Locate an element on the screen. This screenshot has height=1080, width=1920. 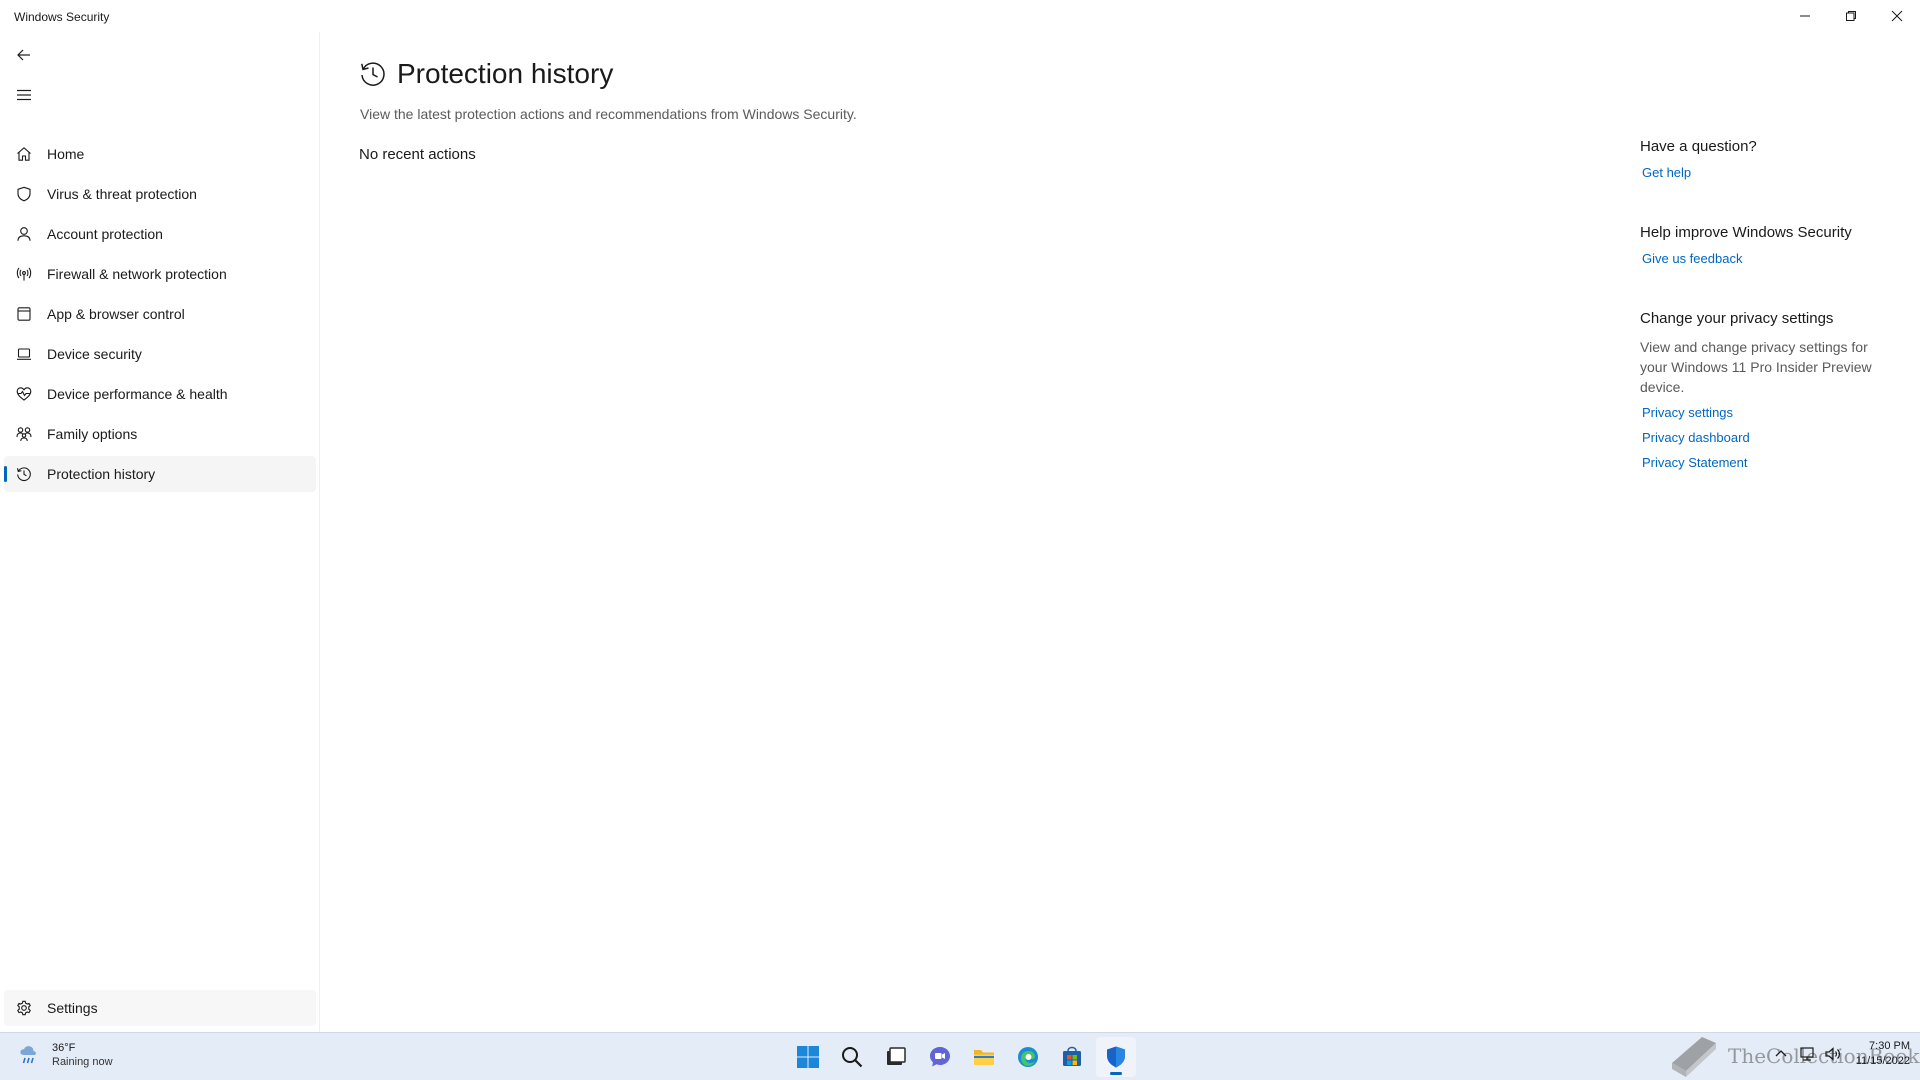
person-icon is located at coordinates (24, 234).